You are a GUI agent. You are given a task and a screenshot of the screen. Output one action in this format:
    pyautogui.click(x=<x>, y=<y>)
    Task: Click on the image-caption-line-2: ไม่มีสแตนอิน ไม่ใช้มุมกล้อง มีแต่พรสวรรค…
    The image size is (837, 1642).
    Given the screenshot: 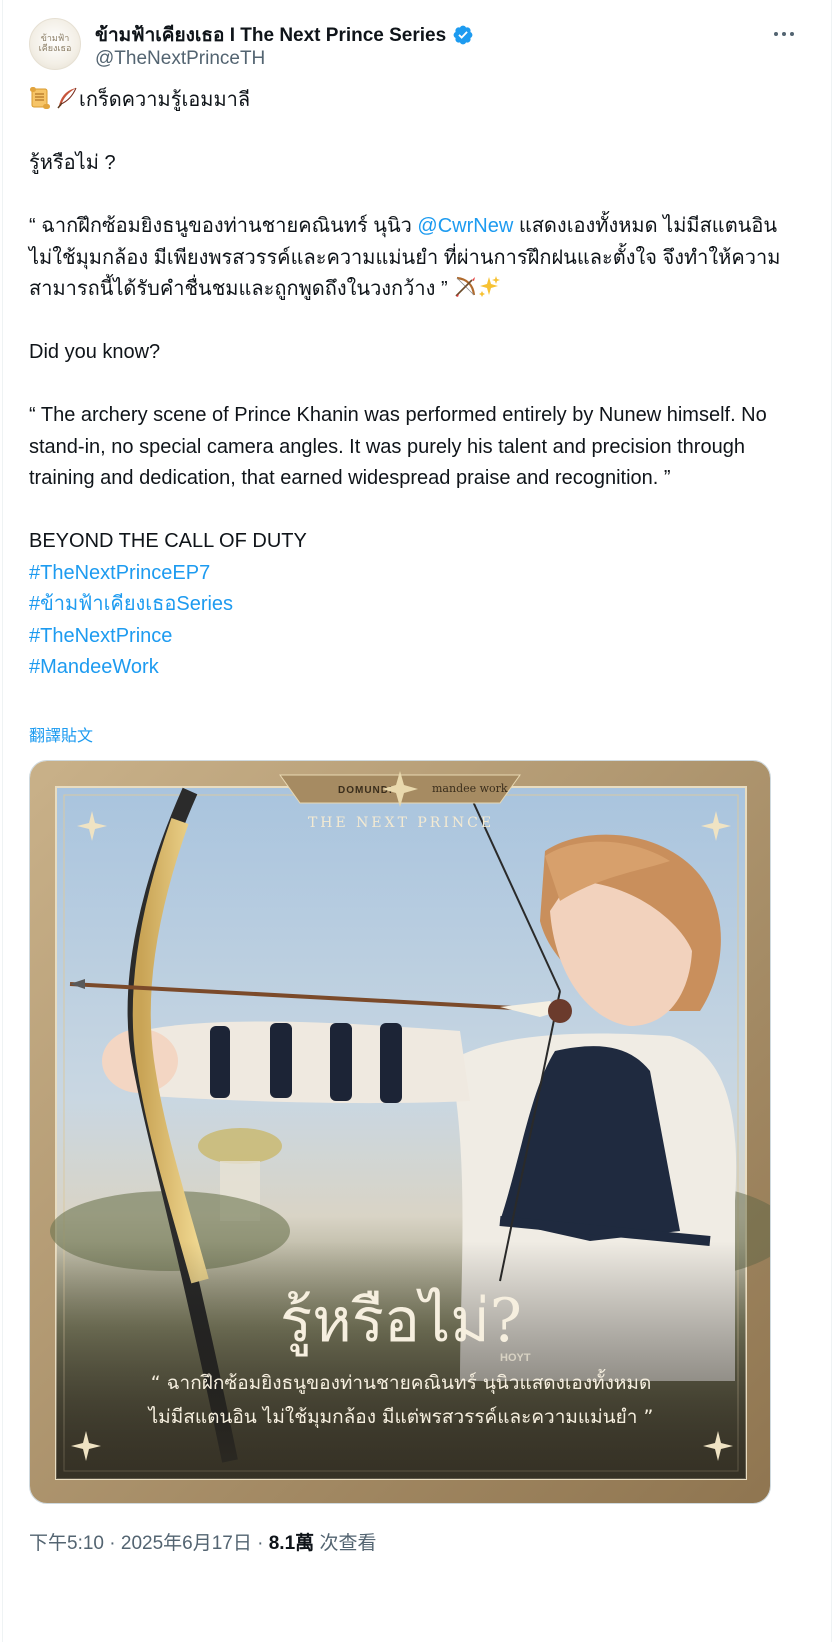 What is the action you would take?
    pyautogui.click(x=400, y=1417)
    